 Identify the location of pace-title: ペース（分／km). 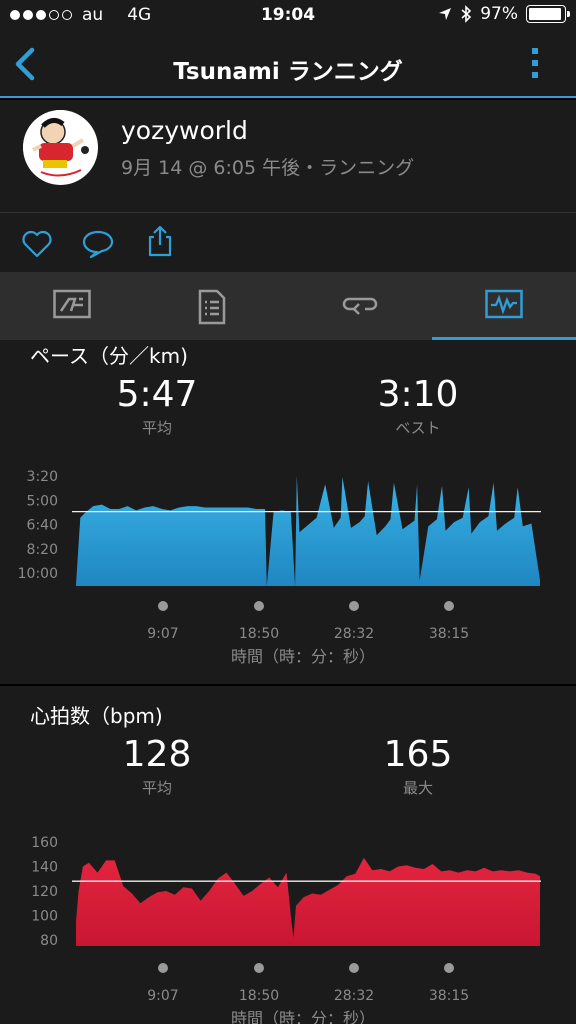
(109, 356).